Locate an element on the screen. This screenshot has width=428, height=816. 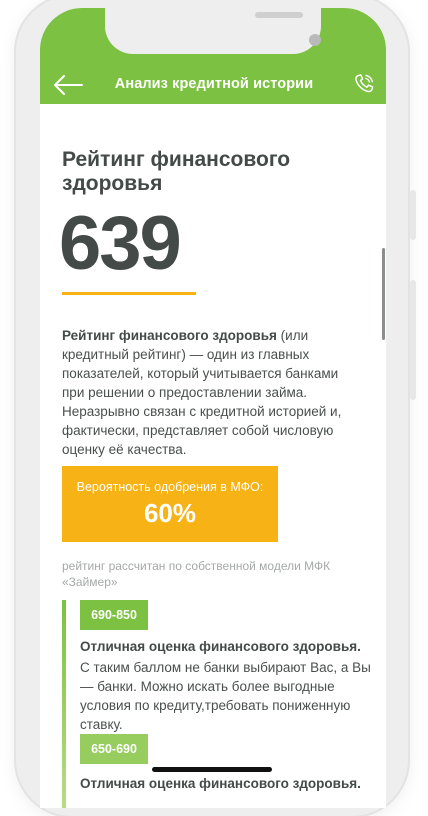
description-lead: Рейтинг финансового здоровья is located at coordinates (169, 335).